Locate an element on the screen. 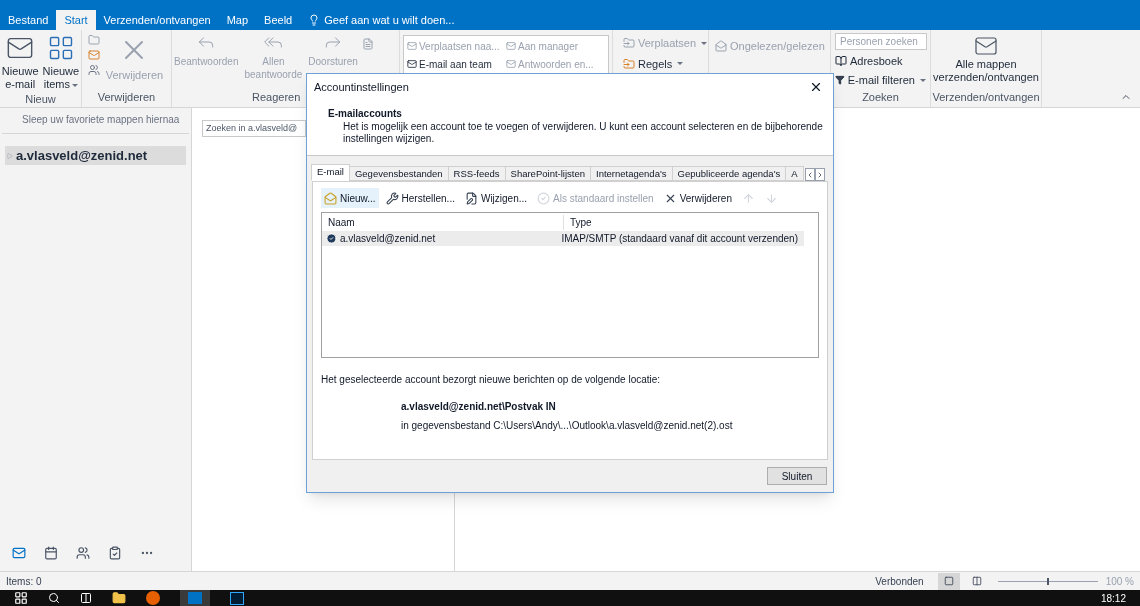 Image resolution: width=1140 pixels, height=606 pixels. clock: 18:12 is located at coordinates (1113, 598).